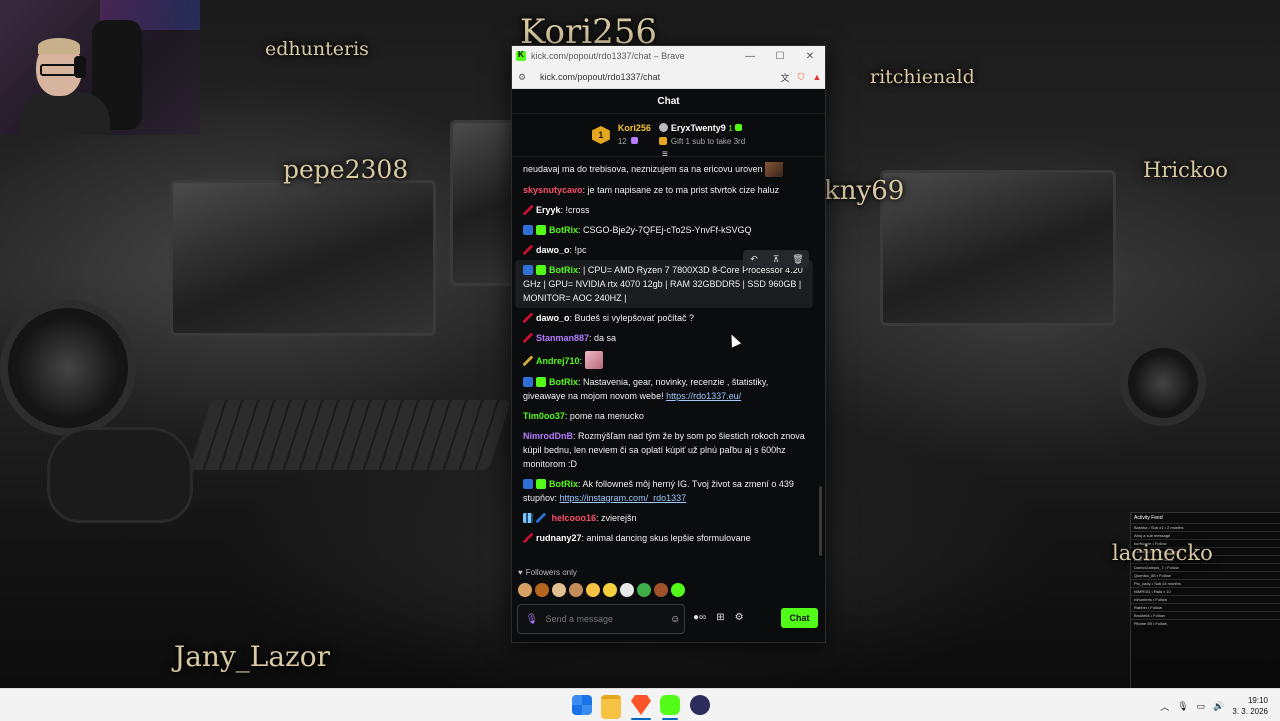 This screenshot has width=1280, height=721. What do you see at coordinates (1218, 706) in the screenshot?
I see `tray-volume-icon: 🔊` at bounding box center [1218, 706].